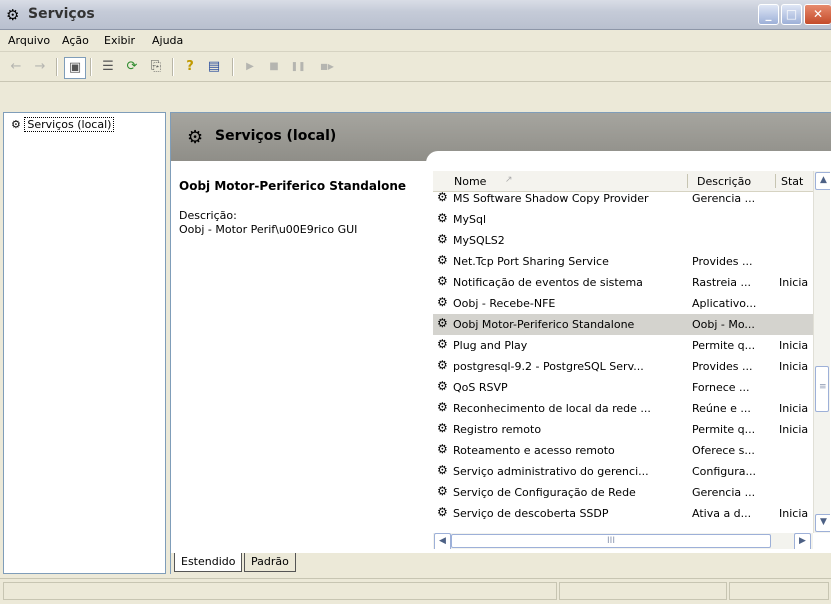 The height and width of the screenshot is (604, 831). What do you see at coordinates (29, 40) in the screenshot?
I see `menu-arquivo: Arquivo` at bounding box center [29, 40].